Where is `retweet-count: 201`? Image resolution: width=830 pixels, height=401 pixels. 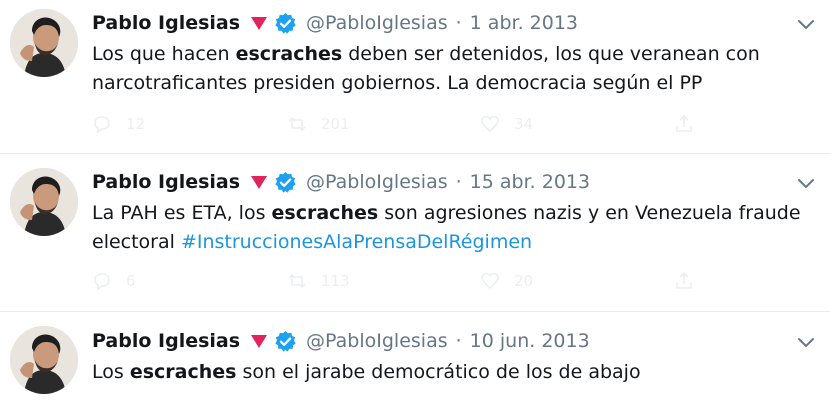 retweet-count: 201 is located at coordinates (335, 124).